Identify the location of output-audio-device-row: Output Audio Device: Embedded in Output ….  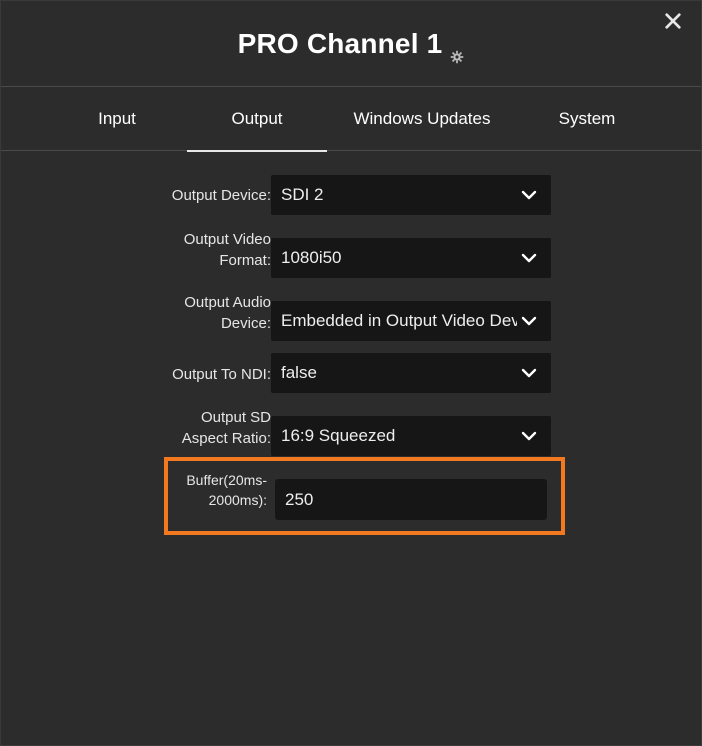
(351, 317).